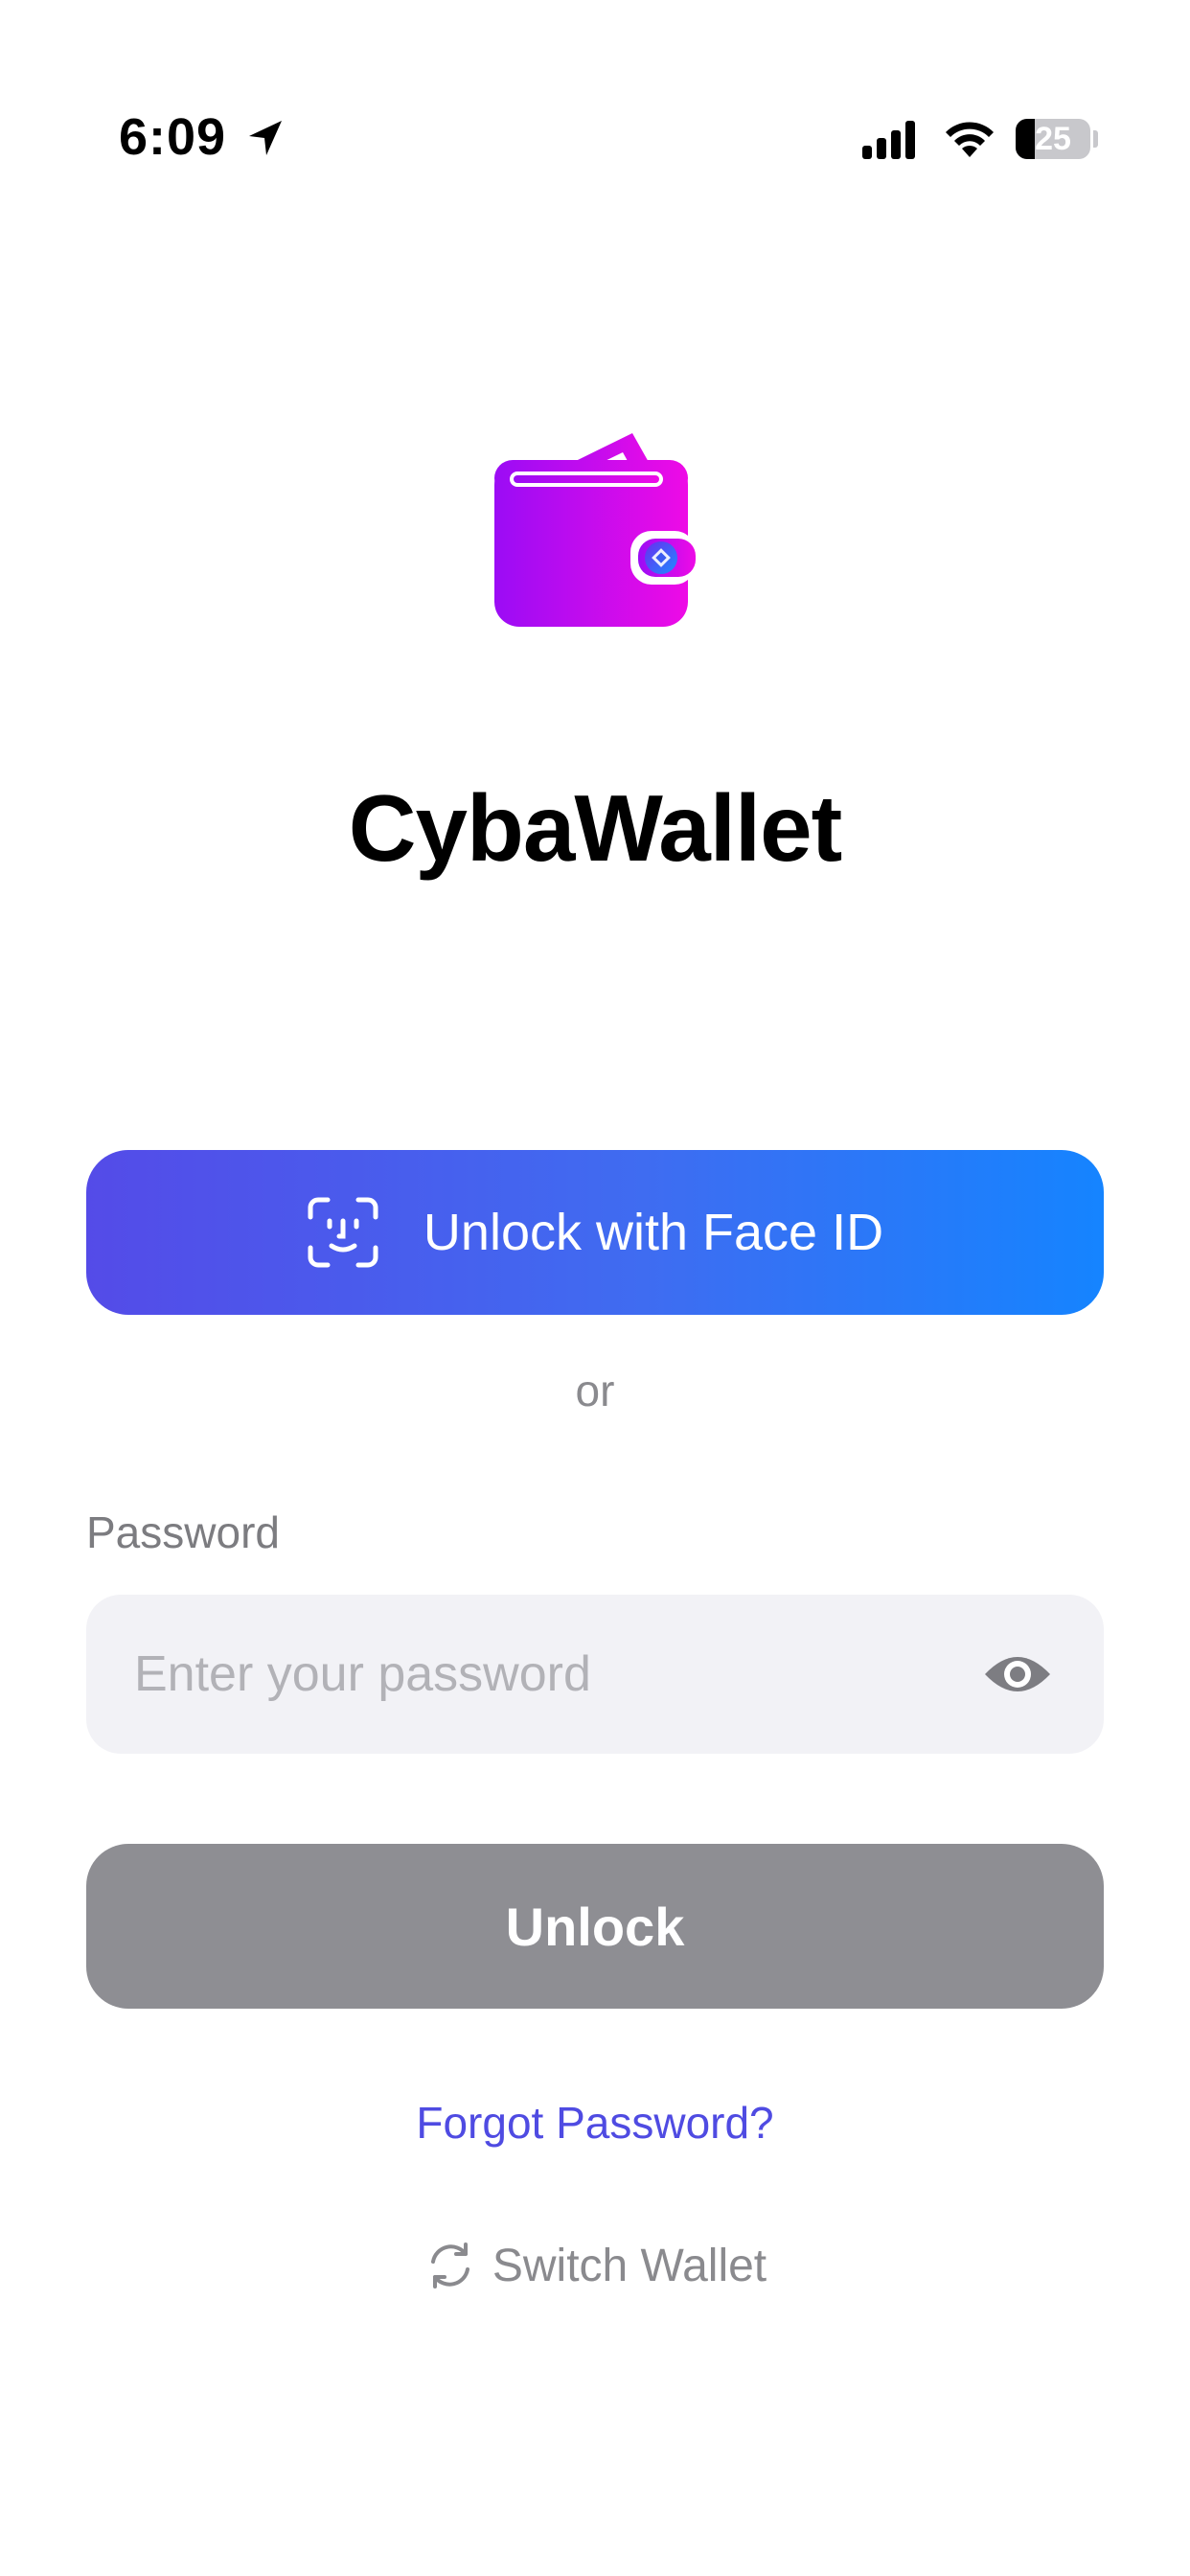 Image resolution: width=1190 pixels, height=2576 pixels. I want to click on password-label: Password, so click(183, 1532).